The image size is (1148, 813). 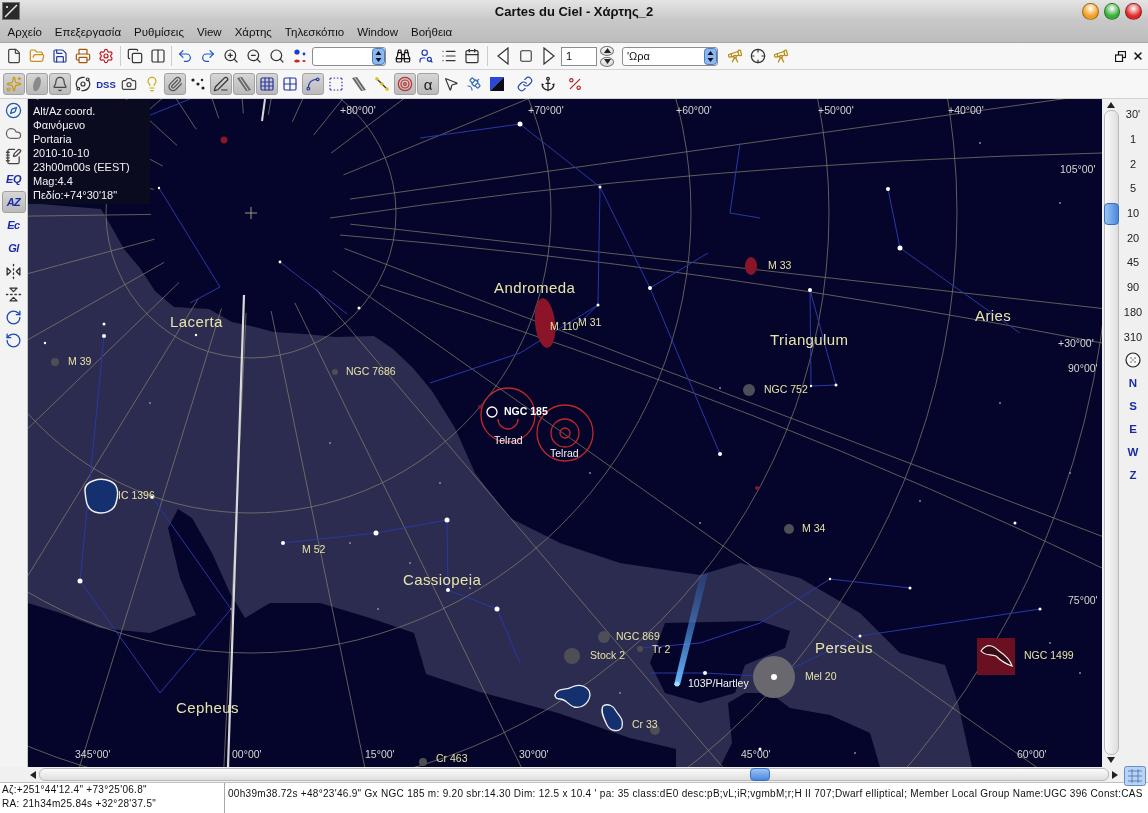 I want to click on band-icon, so click(x=244, y=84).